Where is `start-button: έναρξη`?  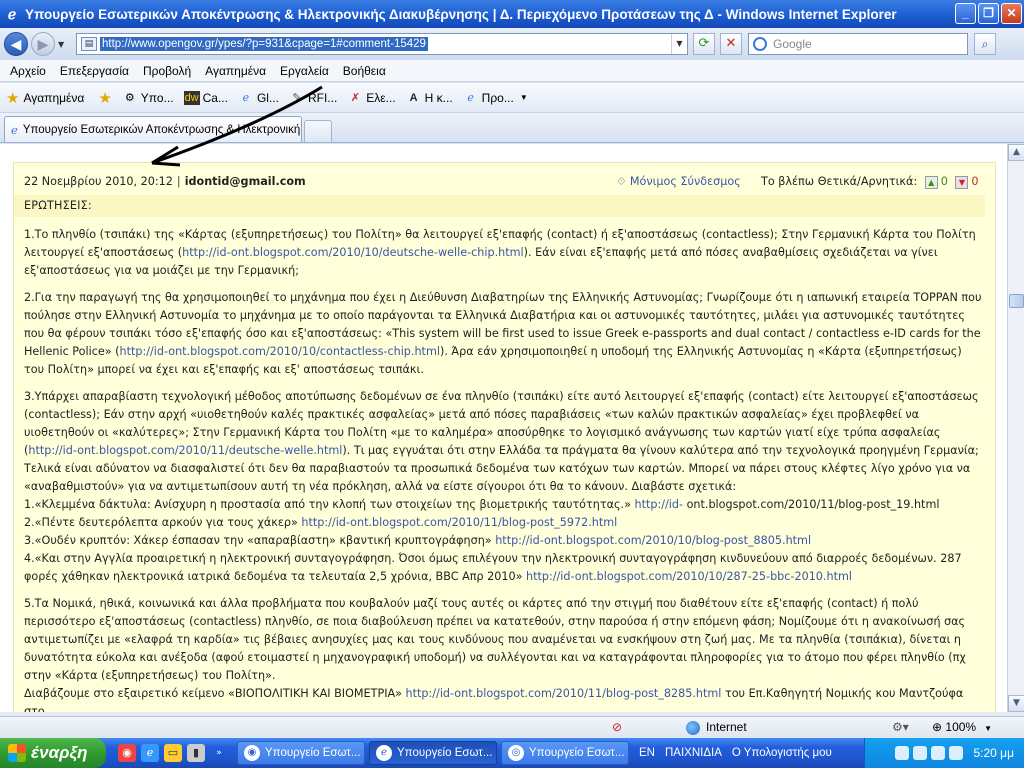 start-button: έναρξη is located at coordinates (53, 753).